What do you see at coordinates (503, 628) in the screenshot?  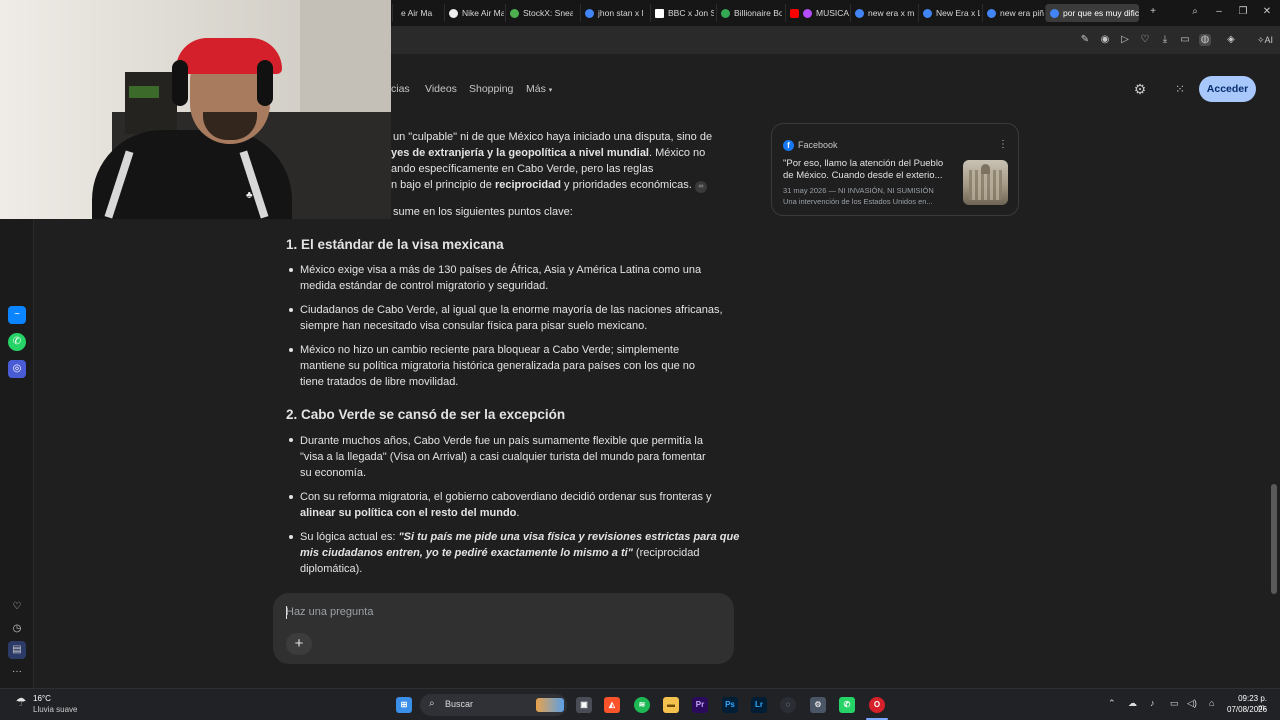 I see `ask-prompt-box: Haz una pregunta +` at bounding box center [503, 628].